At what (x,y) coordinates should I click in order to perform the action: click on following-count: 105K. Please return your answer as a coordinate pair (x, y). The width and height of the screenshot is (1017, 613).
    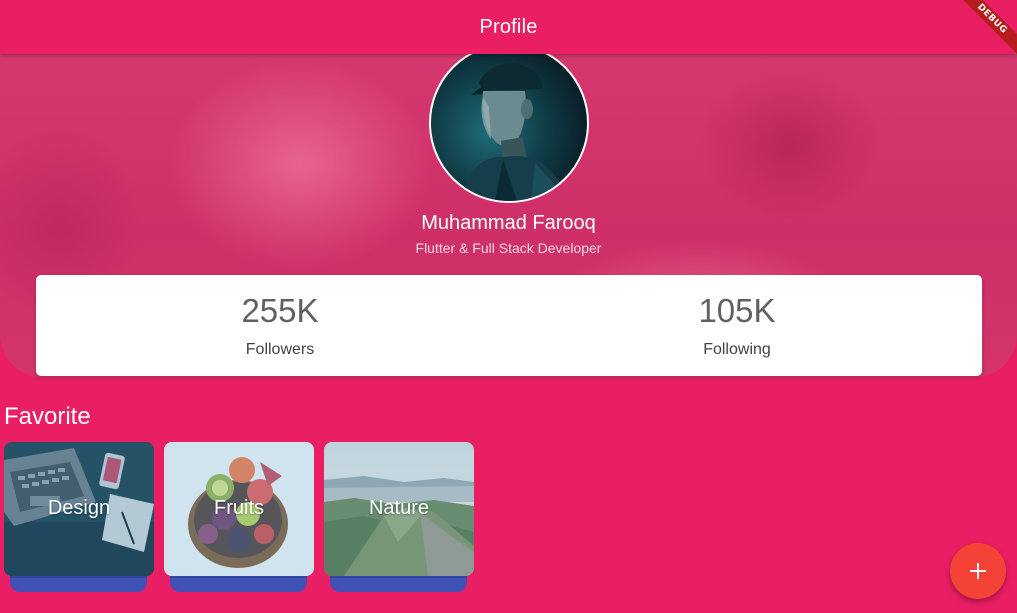
    Looking at the image, I should click on (737, 310).